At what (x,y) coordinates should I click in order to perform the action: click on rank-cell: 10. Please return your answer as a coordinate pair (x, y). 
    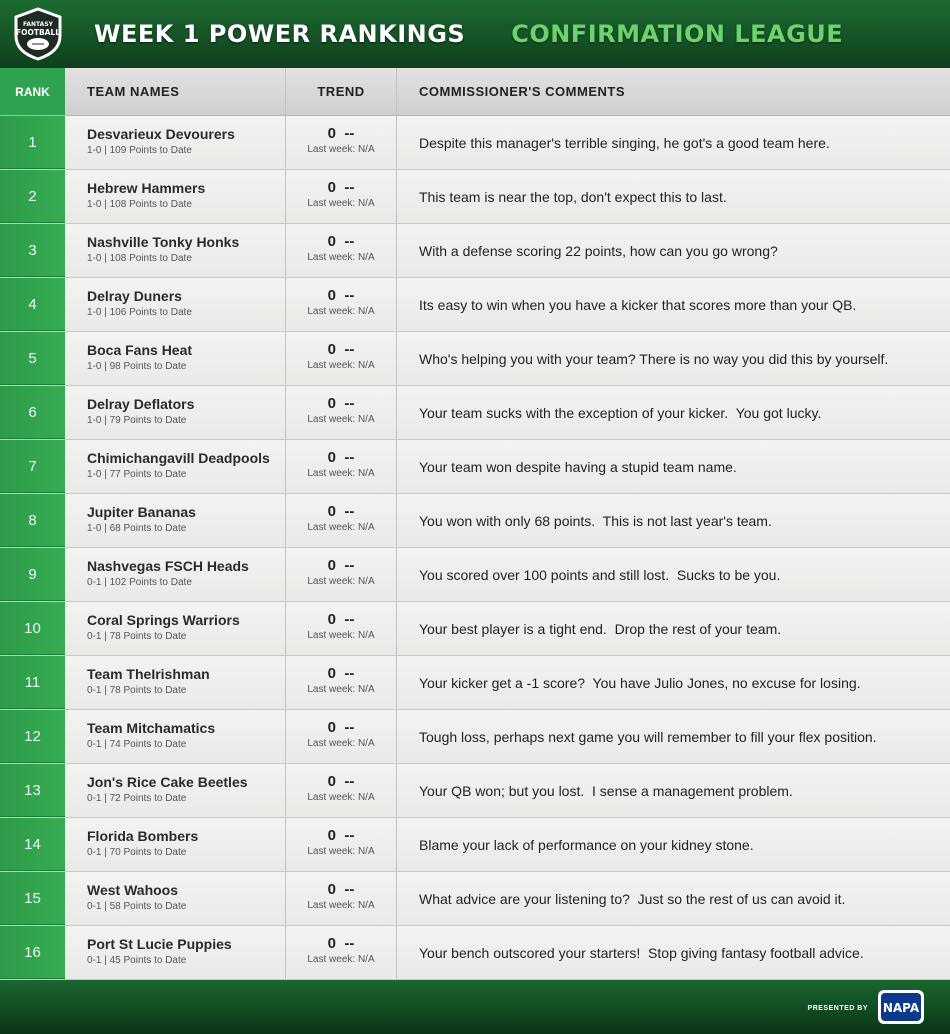
    Looking at the image, I should click on (32, 628).